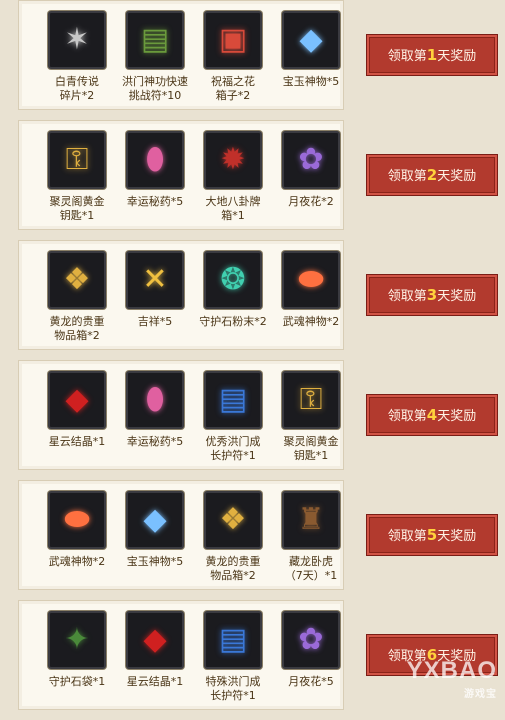 Image resolution: width=505 pixels, height=720 pixels. Describe the element at coordinates (432, 55) in the screenshot. I see `claim-reward-button: 领取第1天奖励` at that location.